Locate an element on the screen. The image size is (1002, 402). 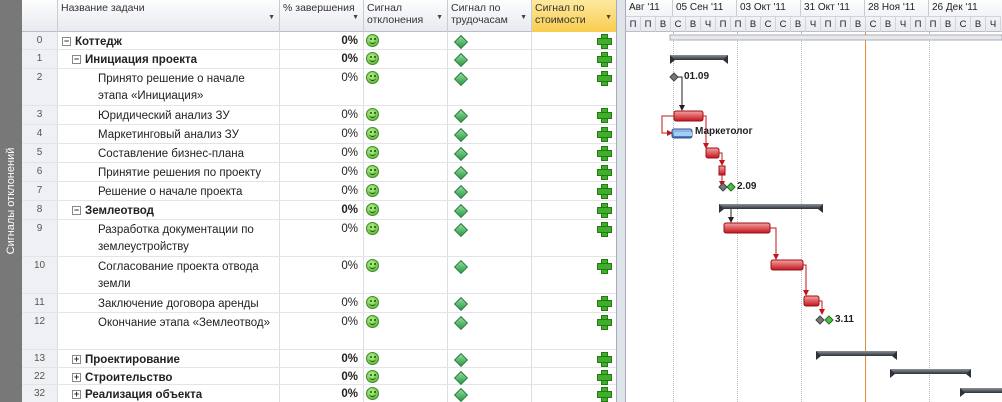
task-name: + Проектирование is located at coordinates (169, 358).